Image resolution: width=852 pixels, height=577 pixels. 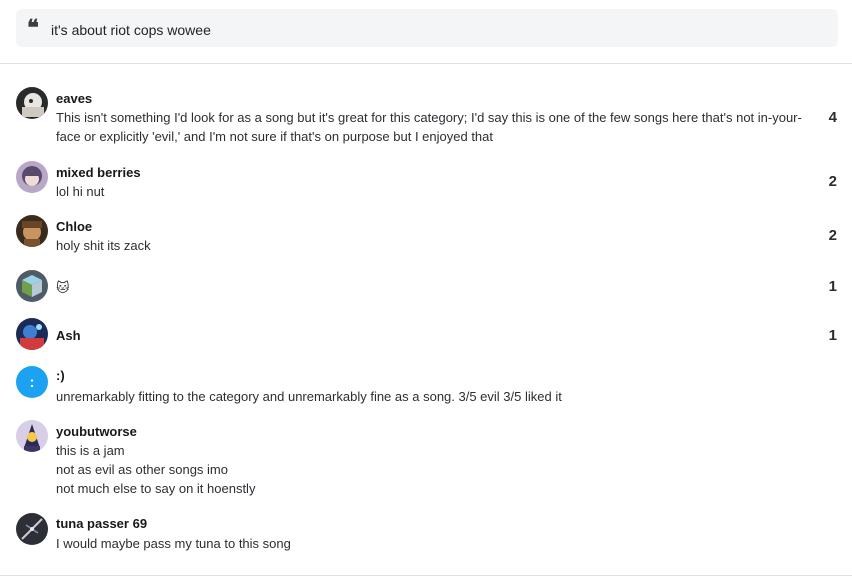 What do you see at coordinates (431, 191) in the screenshot?
I see `comment-body: lol hi nut` at bounding box center [431, 191].